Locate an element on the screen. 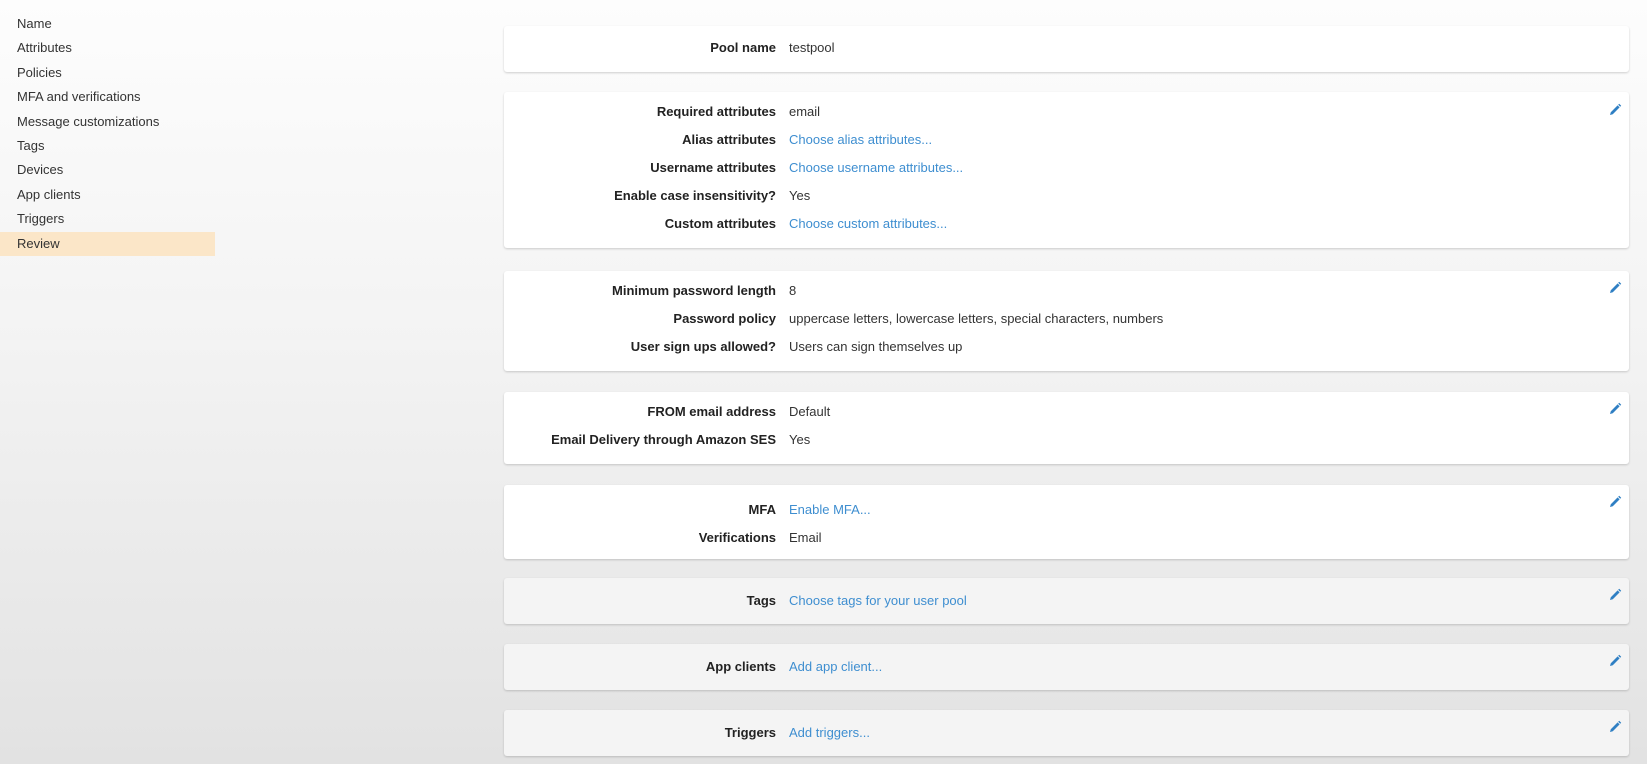  nav-item-app-clients: App clients is located at coordinates (107, 195).